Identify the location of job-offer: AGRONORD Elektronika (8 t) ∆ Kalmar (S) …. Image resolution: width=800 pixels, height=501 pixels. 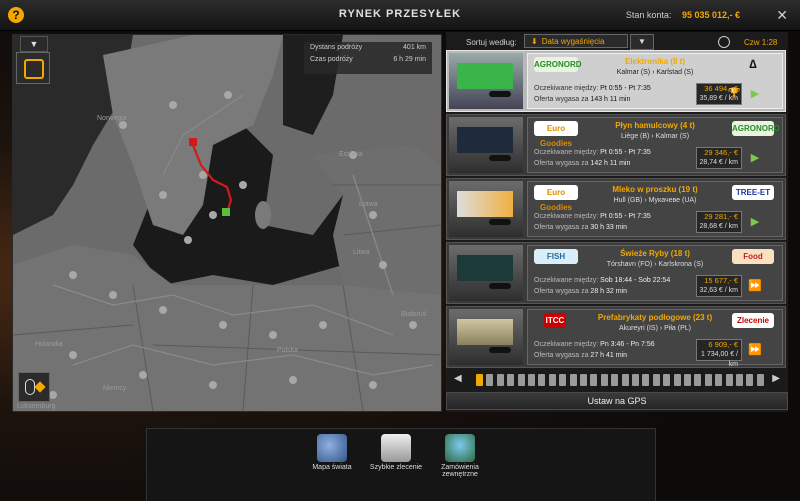
(616, 81).